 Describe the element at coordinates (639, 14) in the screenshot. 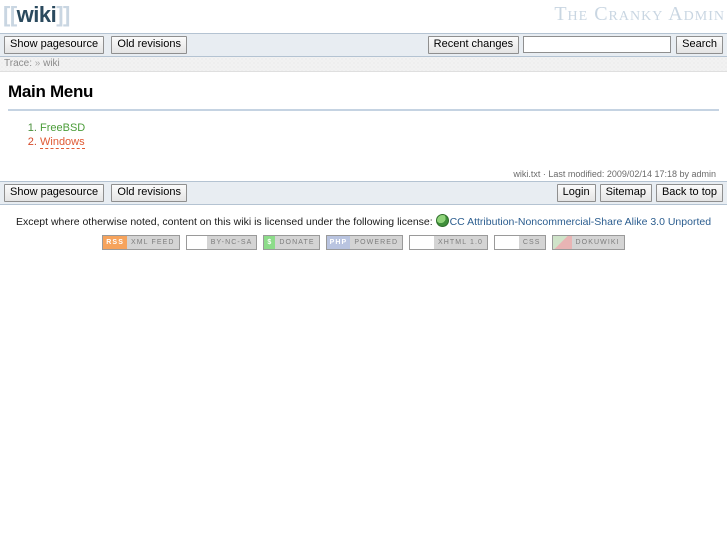

I see `site-title: The Cranky Admin` at that location.